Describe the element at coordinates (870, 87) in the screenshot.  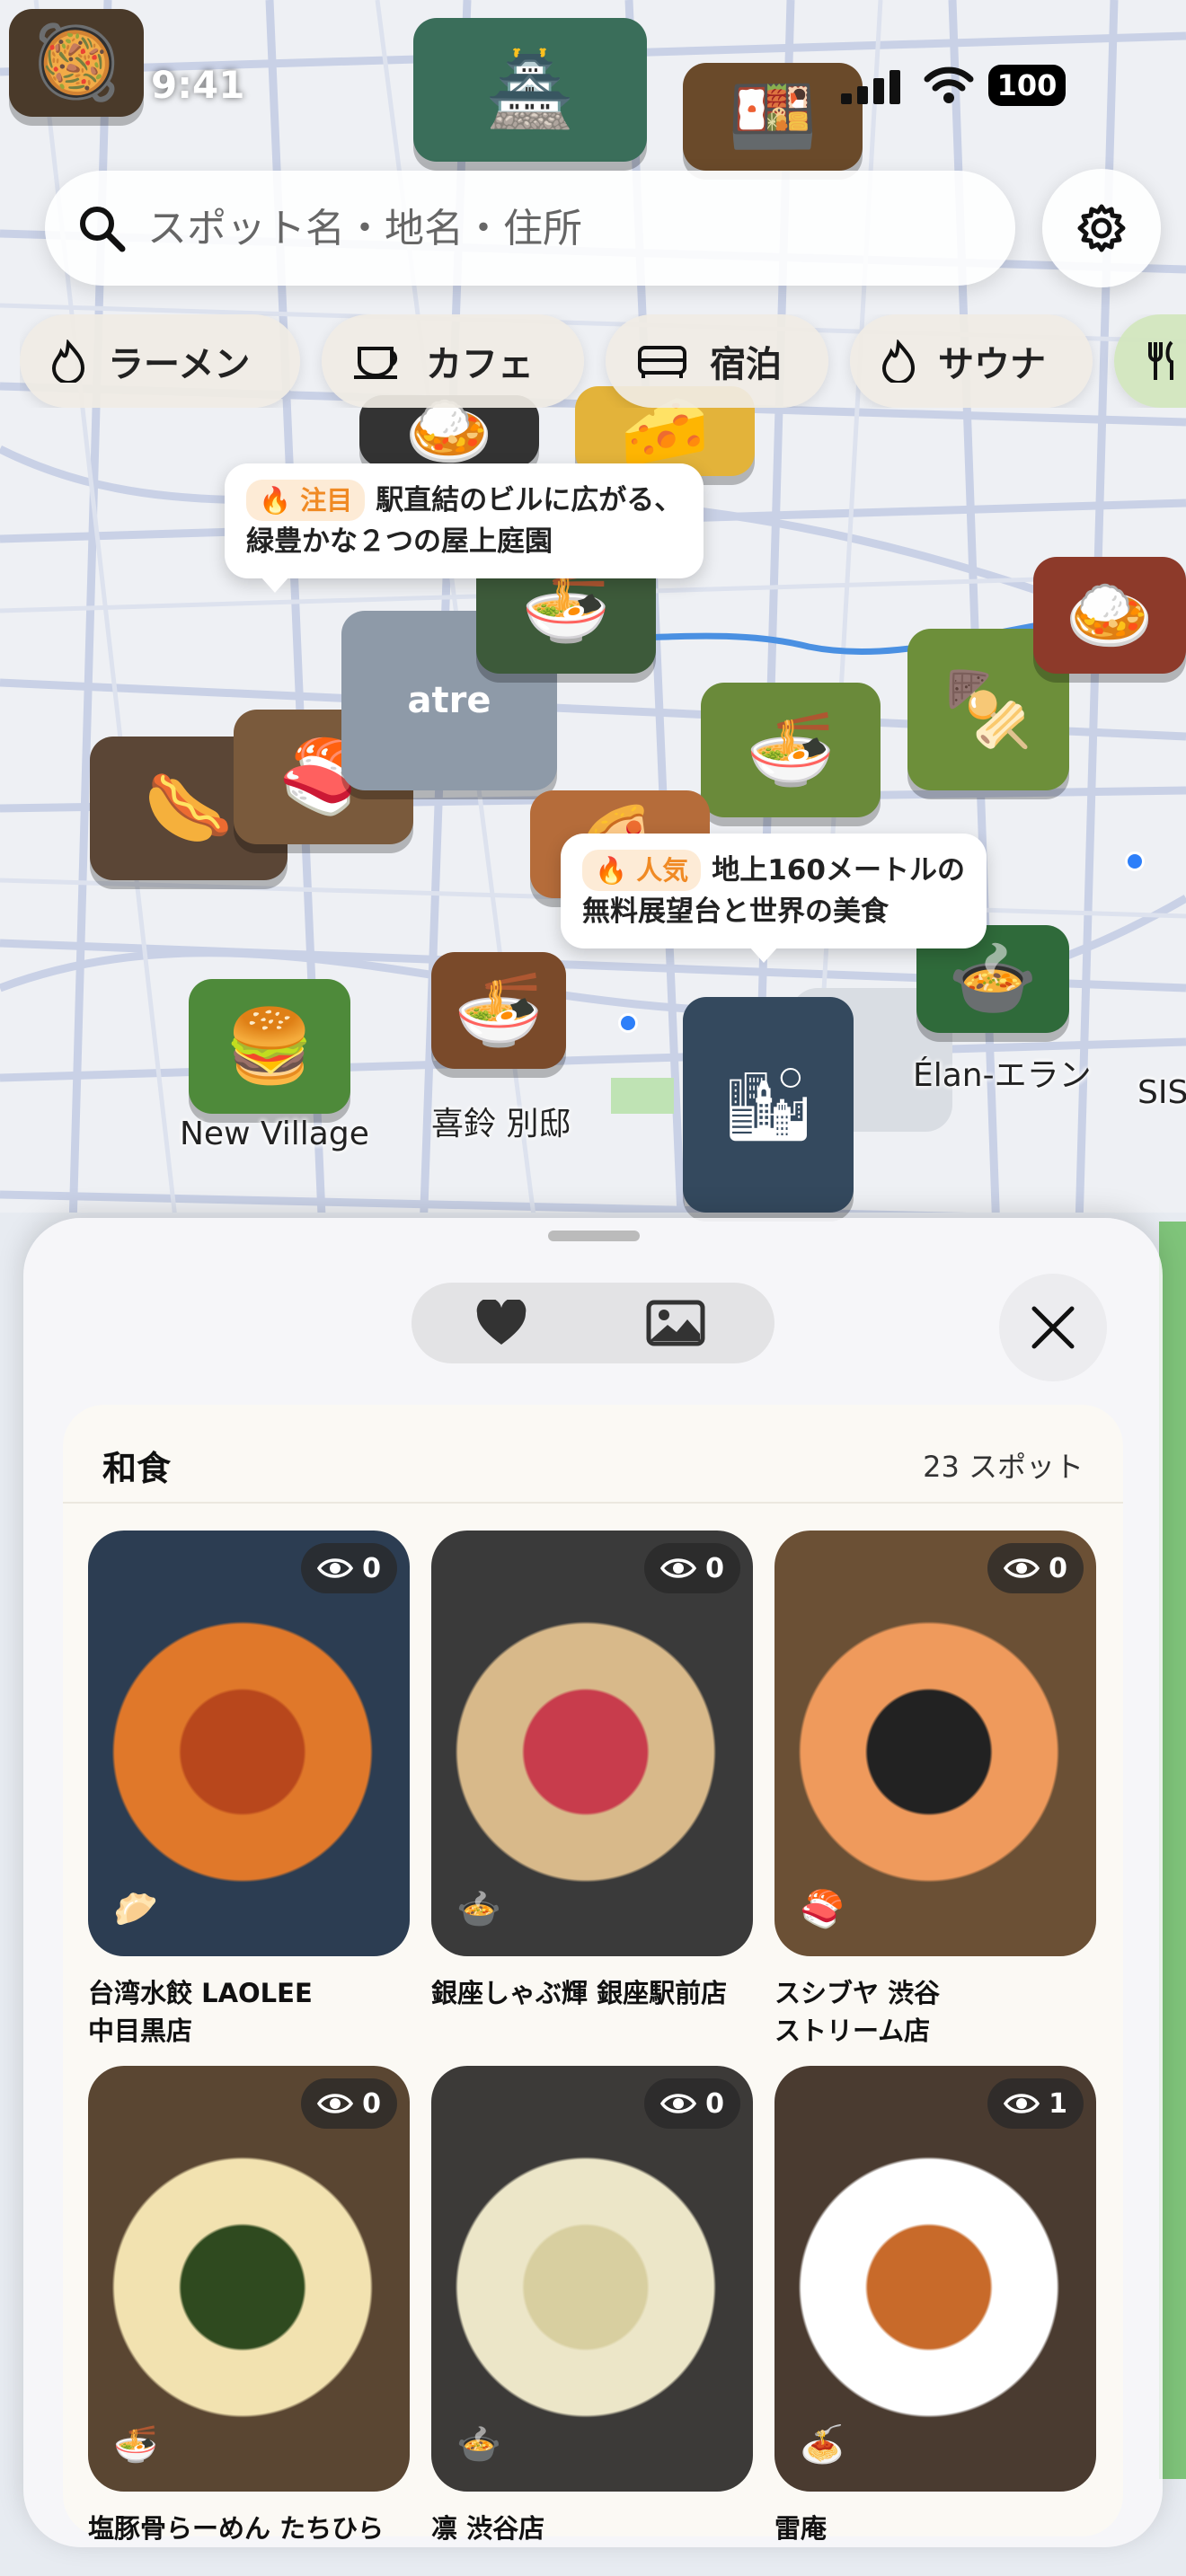
I see `cellular-signal-icon` at that location.